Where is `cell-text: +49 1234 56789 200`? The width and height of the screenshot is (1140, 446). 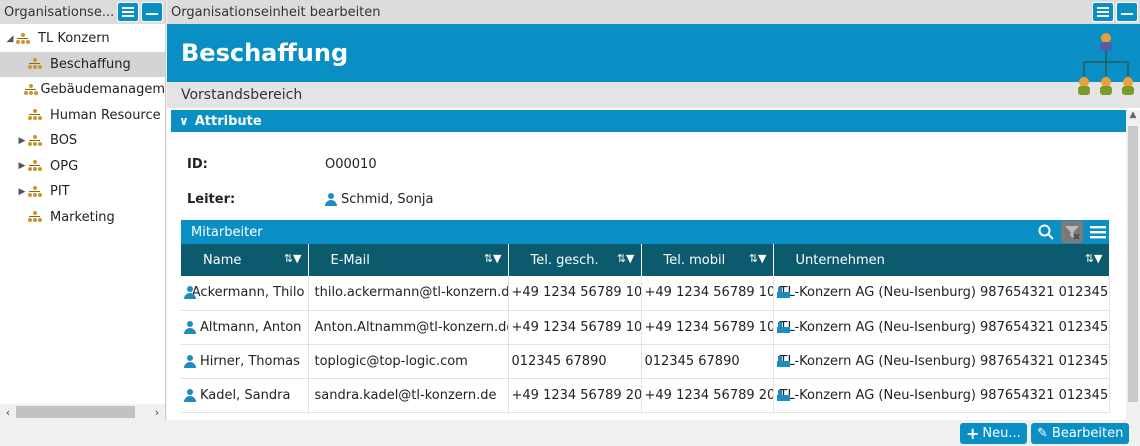 cell-text: +49 1234 56789 200 is located at coordinates (708, 395).